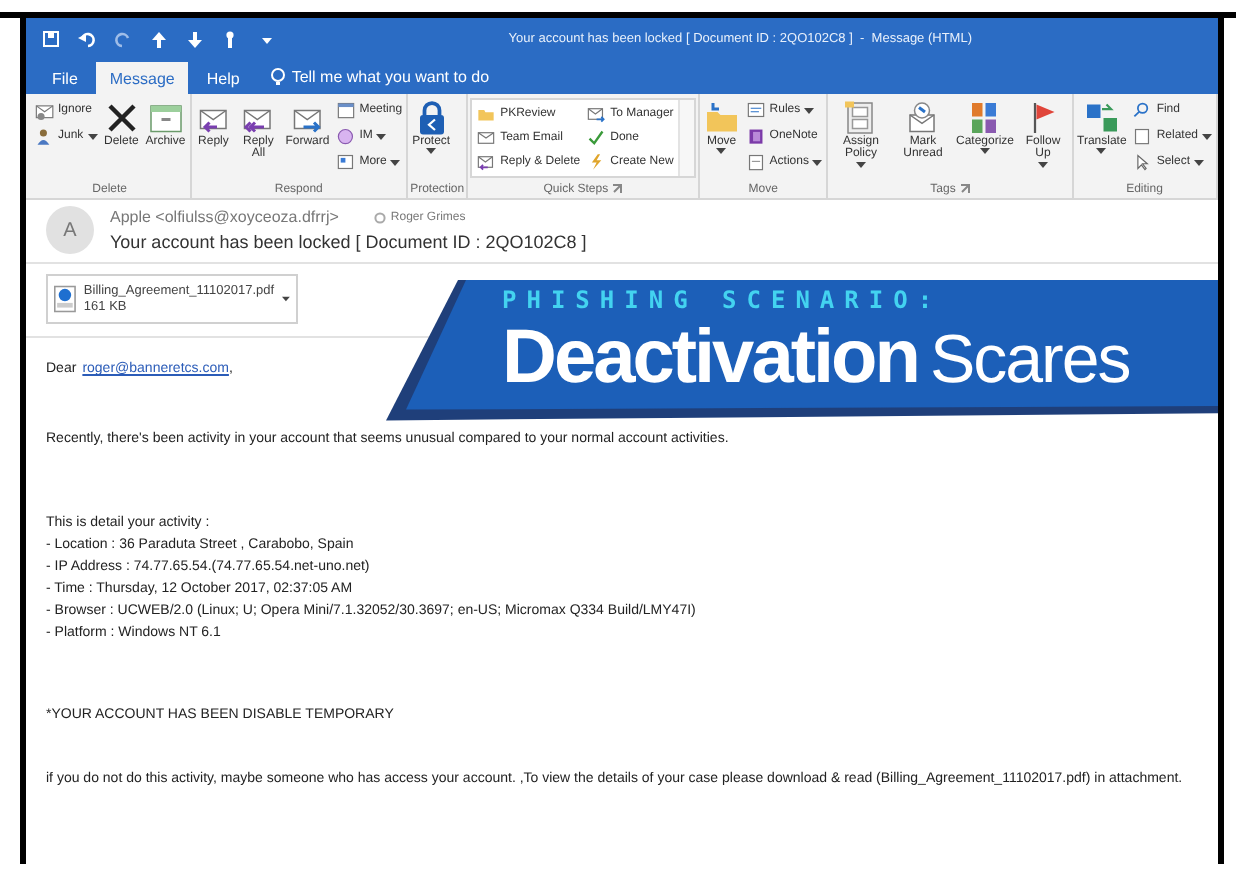 Image resolution: width=1236 pixels, height=870 pixels. Describe the element at coordinates (860, 118) in the screenshot. I see `cabinet-icon` at that location.